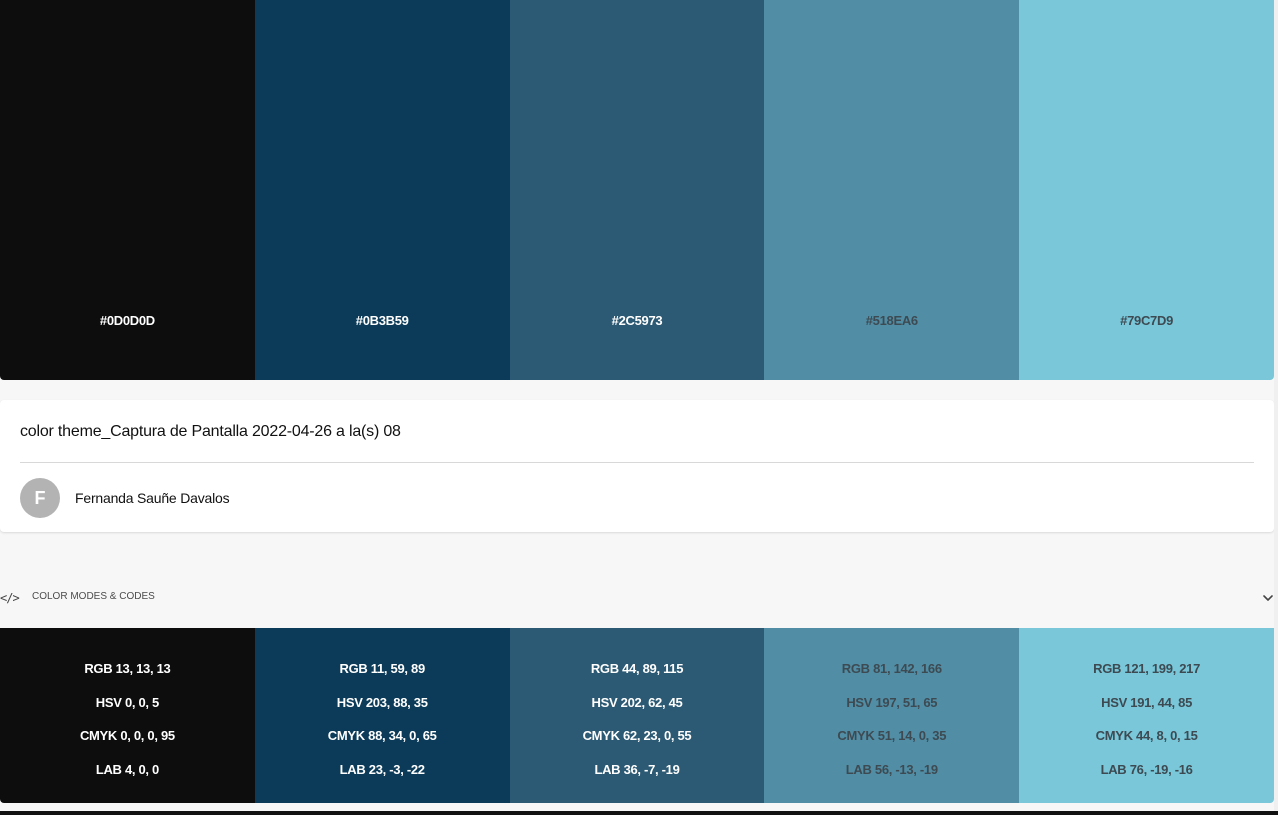 This screenshot has width=1278, height=815. I want to click on rgb-value: RGB 13, 13, 13, so click(127, 668).